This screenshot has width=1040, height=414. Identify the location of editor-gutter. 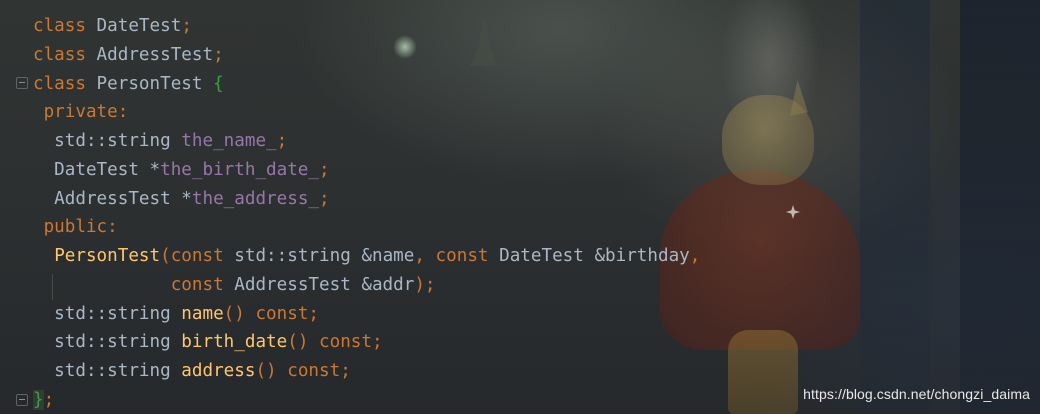
(15, 207).